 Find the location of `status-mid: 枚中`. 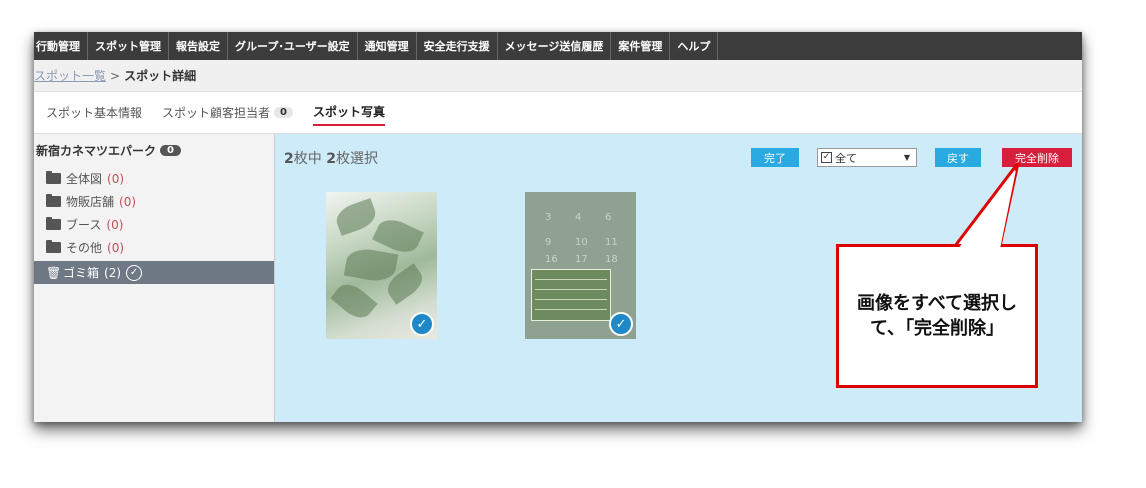

status-mid: 枚中 is located at coordinates (310, 159).